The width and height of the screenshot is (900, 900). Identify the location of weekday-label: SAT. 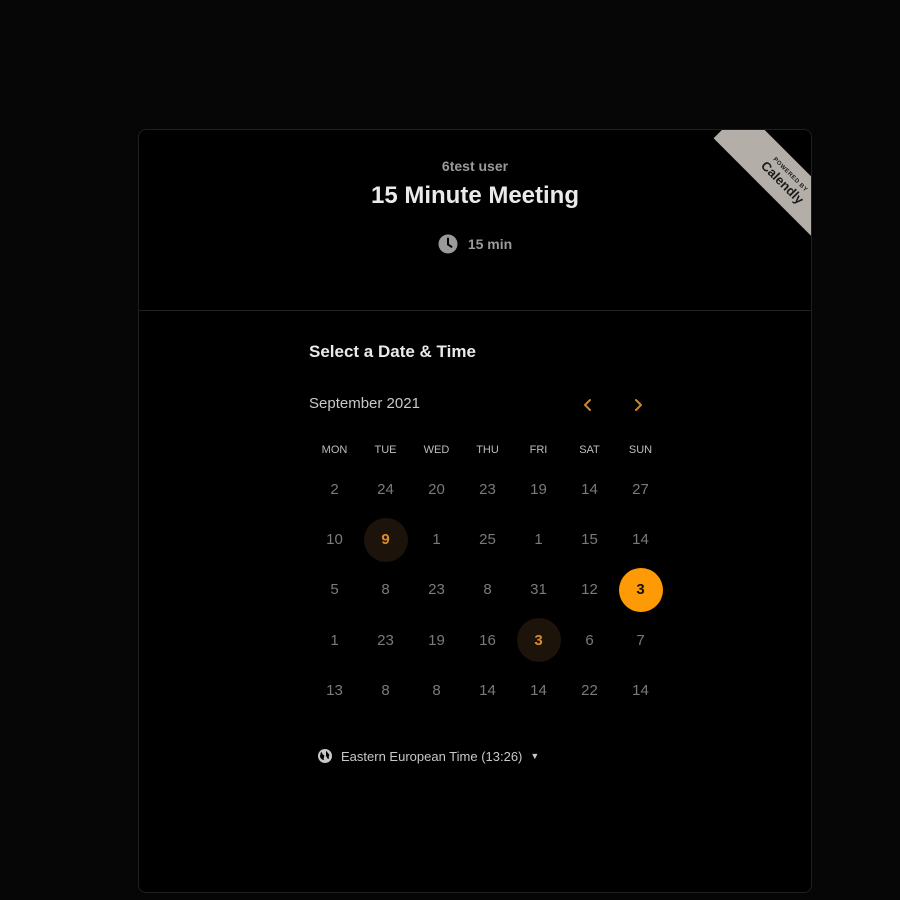
(589, 450).